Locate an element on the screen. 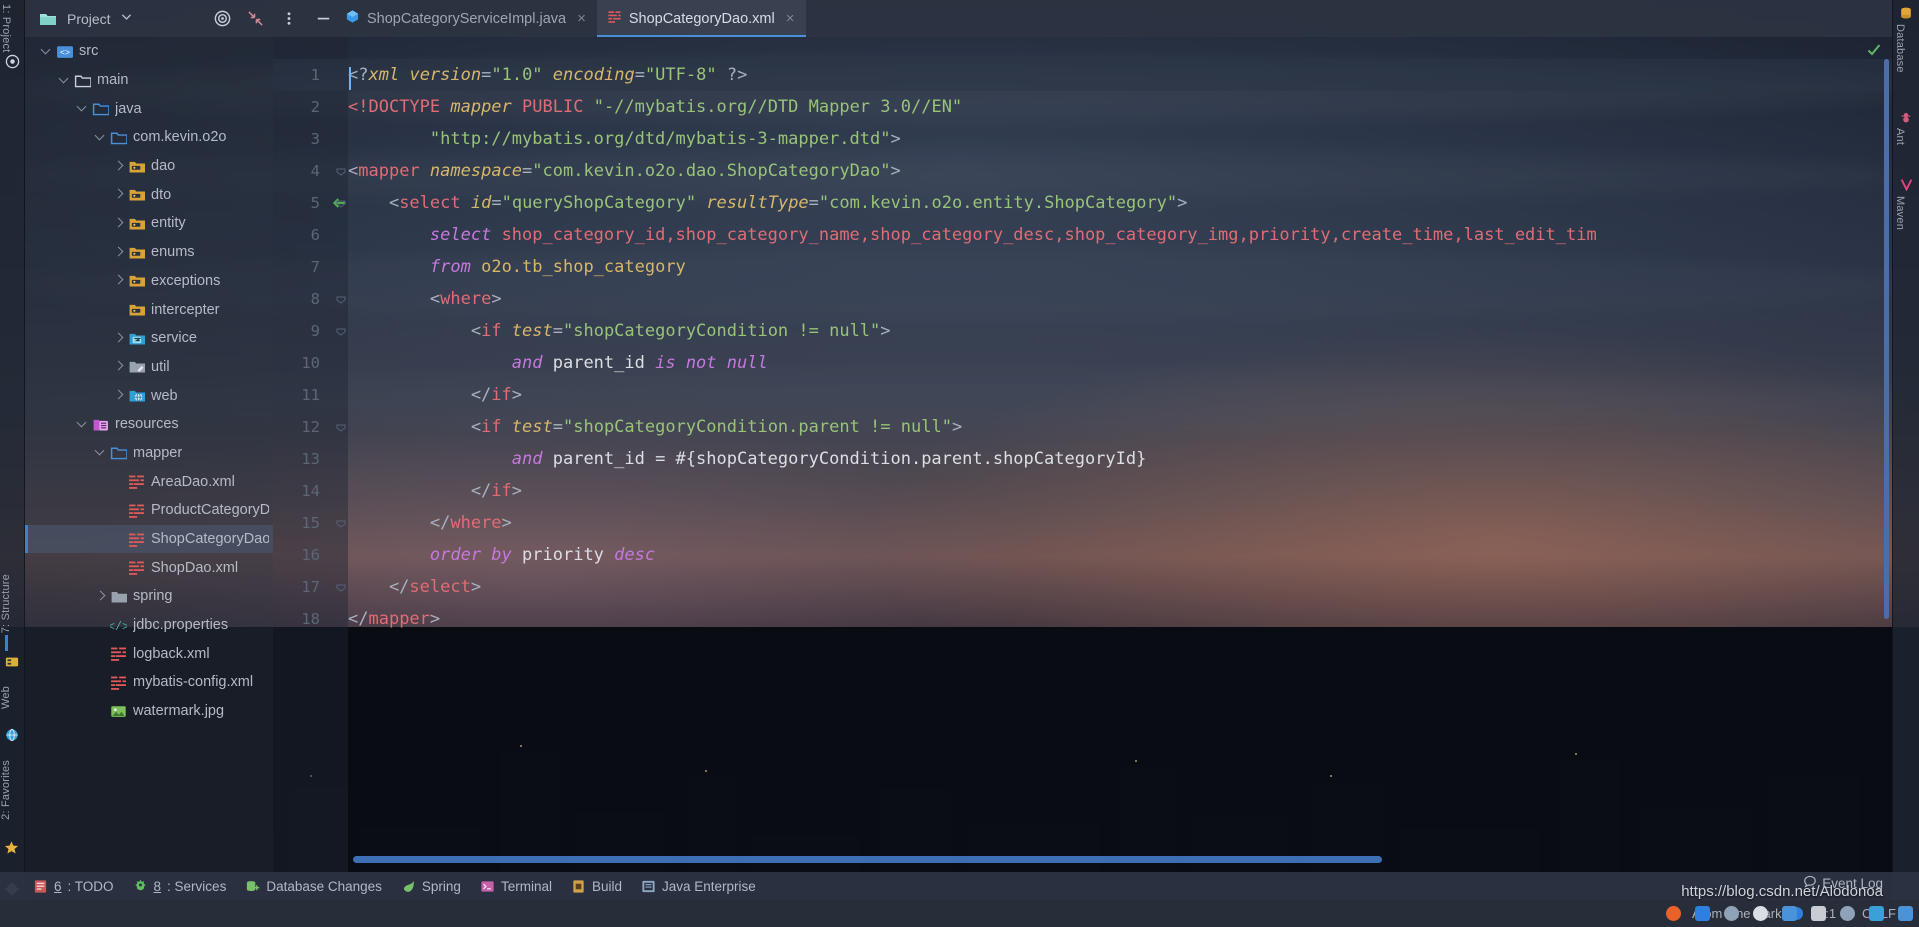 Image resolution: width=1919 pixels, height=927 pixels. tree-node-web: web is located at coordinates (149, 395).